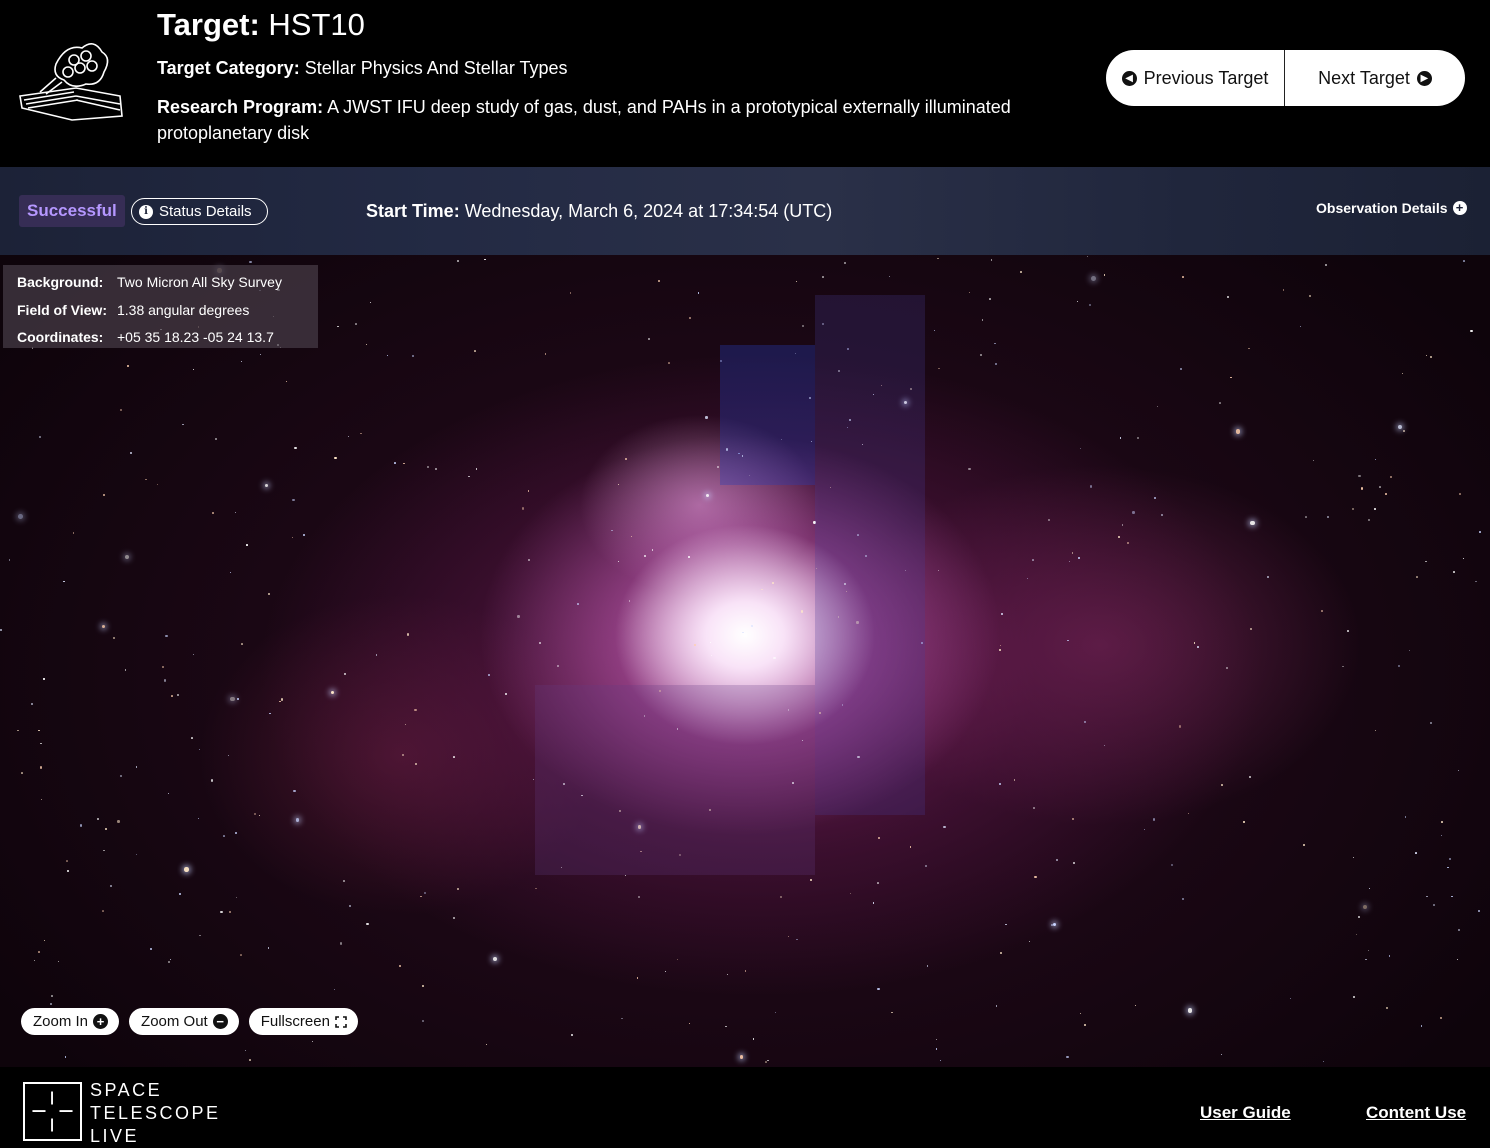 The height and width of the screenshot is (1148, 1490). I want to click on zoom-in-button: Zoom In +, so click(70, 1021).